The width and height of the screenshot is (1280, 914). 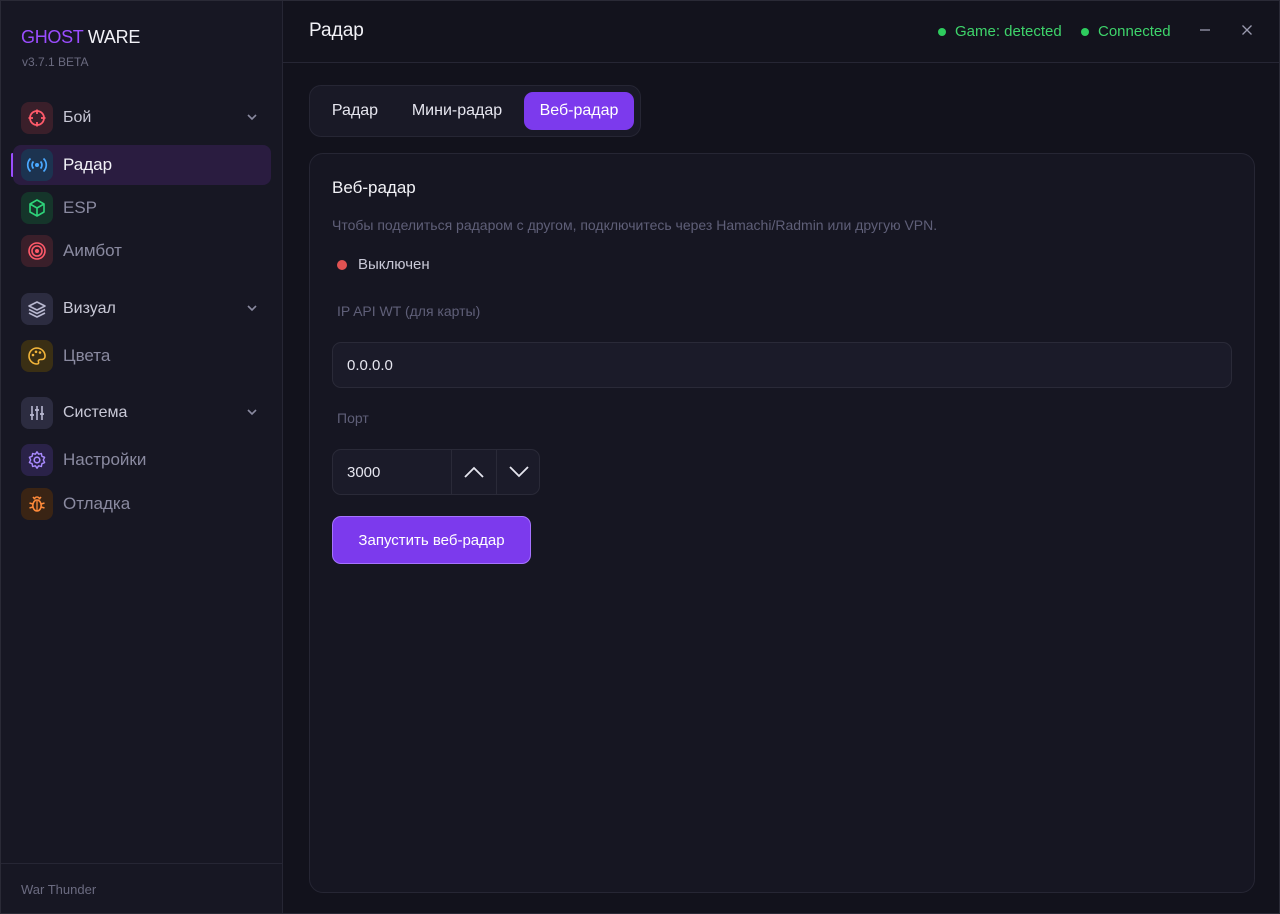 I want to click on gear-icon, so click(x=37, y=460).